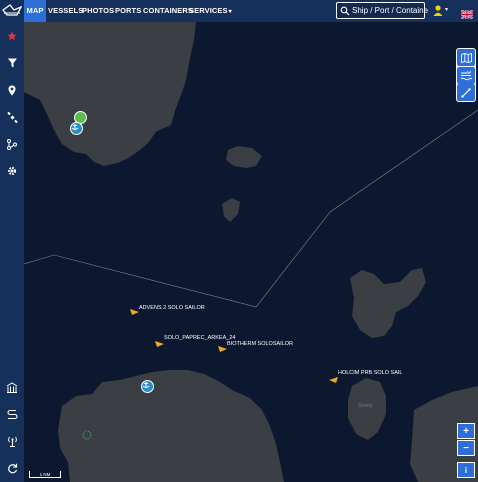  I want to click on user-icon, so click(438, 10).